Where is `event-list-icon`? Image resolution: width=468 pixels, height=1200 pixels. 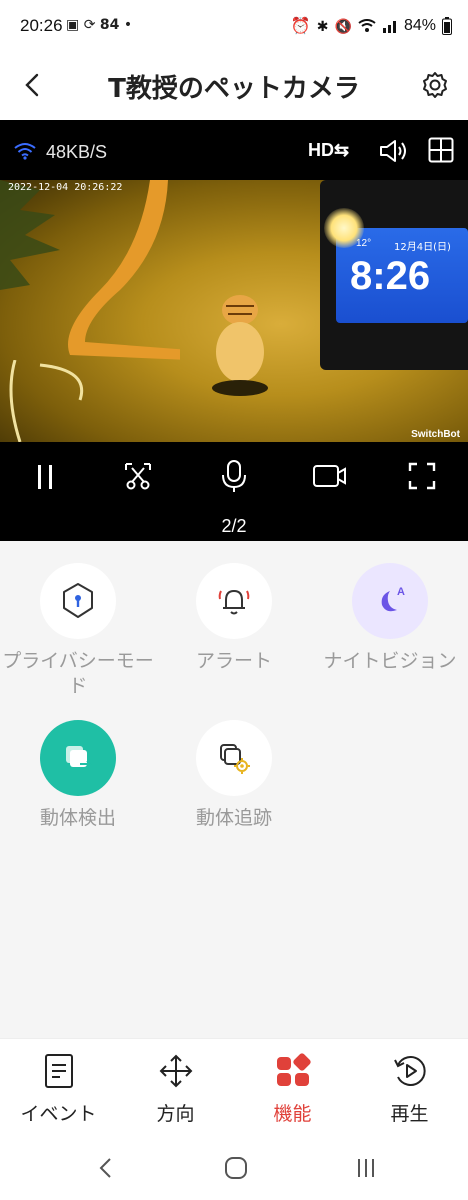 event-list-icon is located at coordinates (58, 1071).